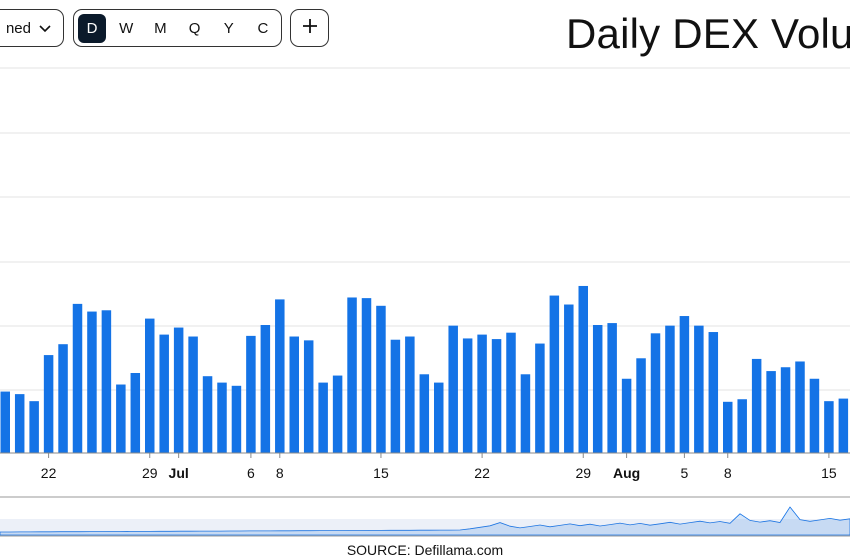 This screenshot has height=560, width=850. Describe the element at coordinates (179, 473) in the screenshot. I see `x-tick-label: Jul` at that location.